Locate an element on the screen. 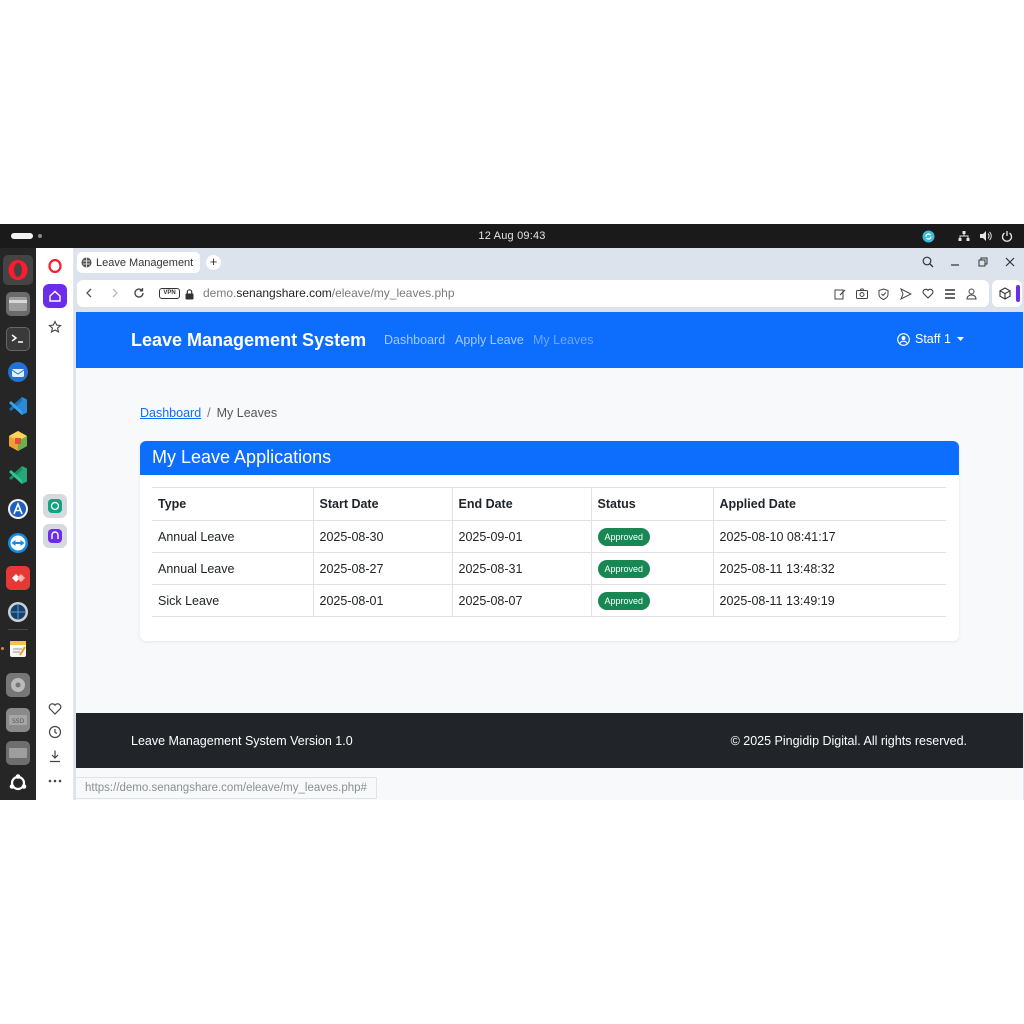 The width and height of the screenshot is (1024, 1024). power-icon is located at coordinates (1007, 236).